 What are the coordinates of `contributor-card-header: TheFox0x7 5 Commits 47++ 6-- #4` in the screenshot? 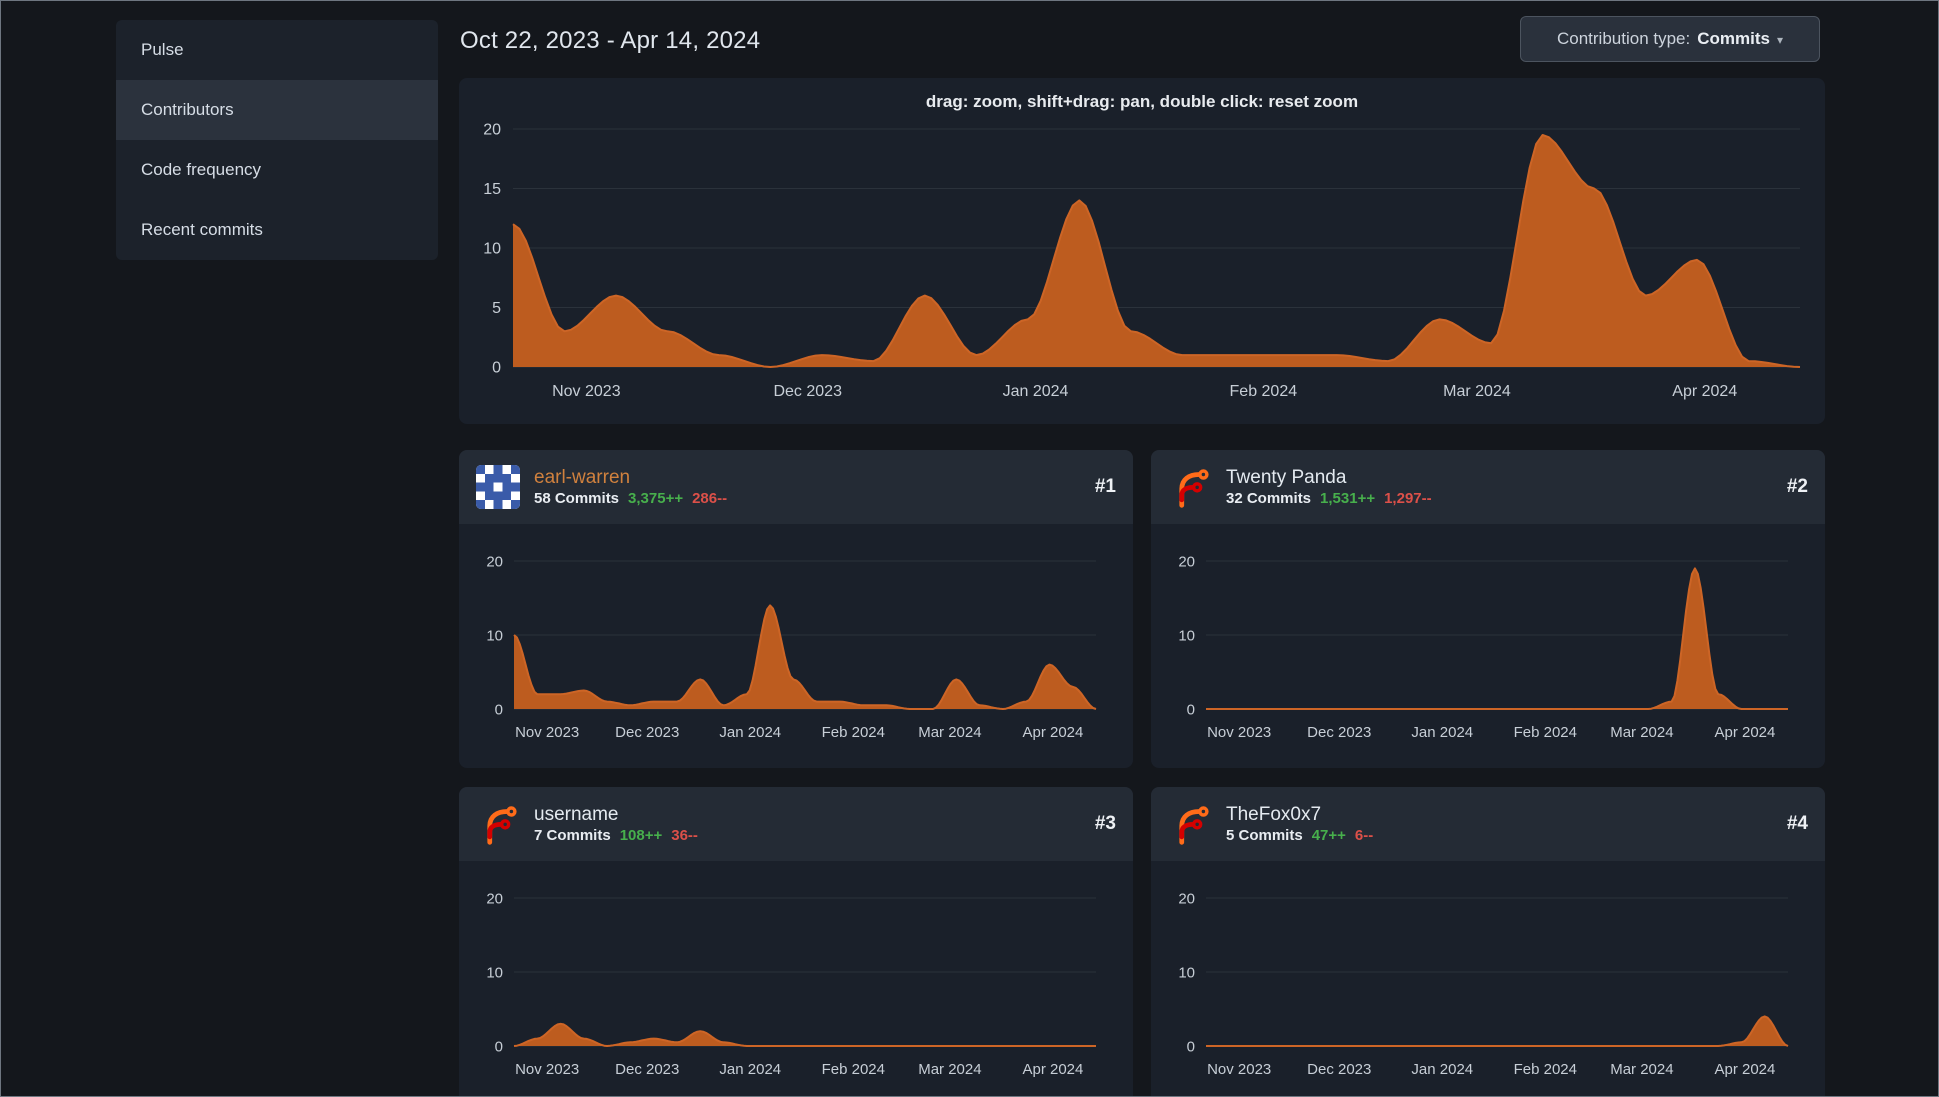 It's located at (1488, 824).